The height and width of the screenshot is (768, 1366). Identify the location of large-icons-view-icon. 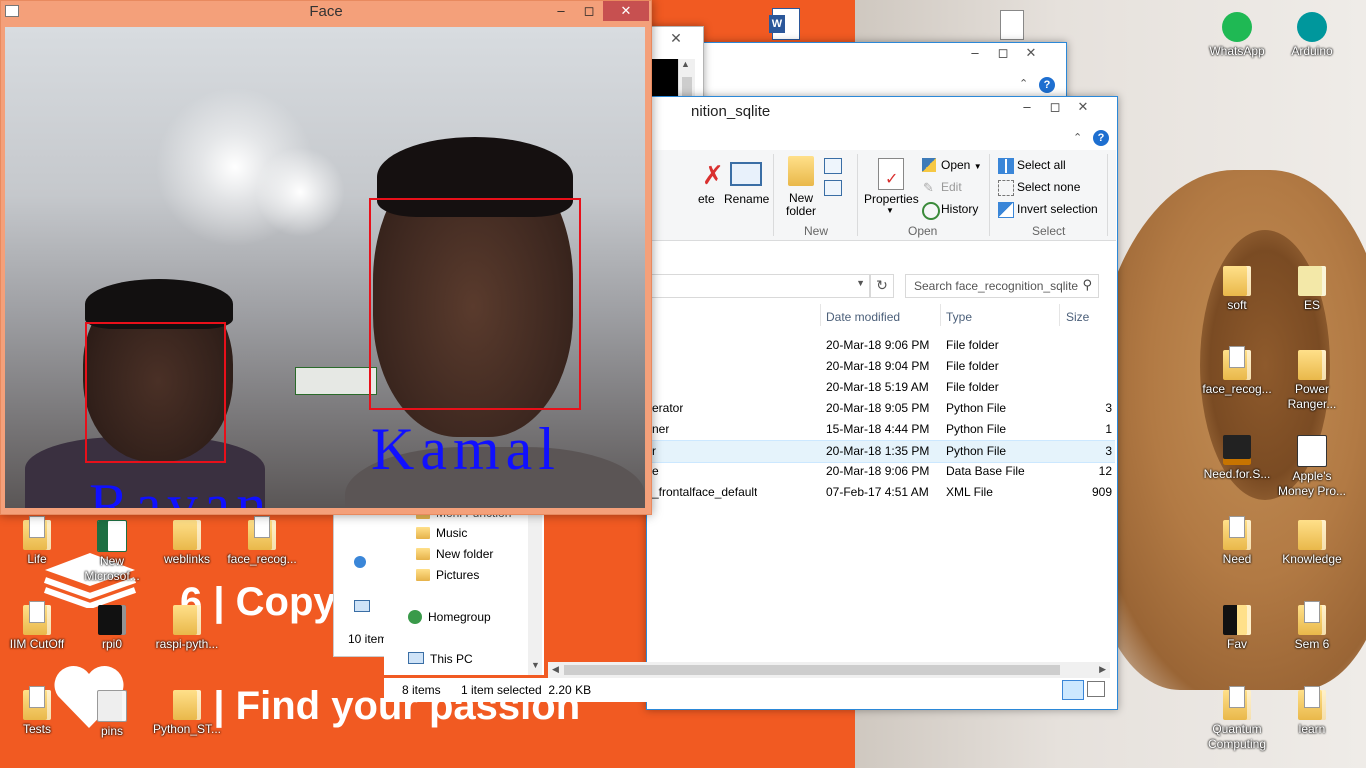
(1096, 689).